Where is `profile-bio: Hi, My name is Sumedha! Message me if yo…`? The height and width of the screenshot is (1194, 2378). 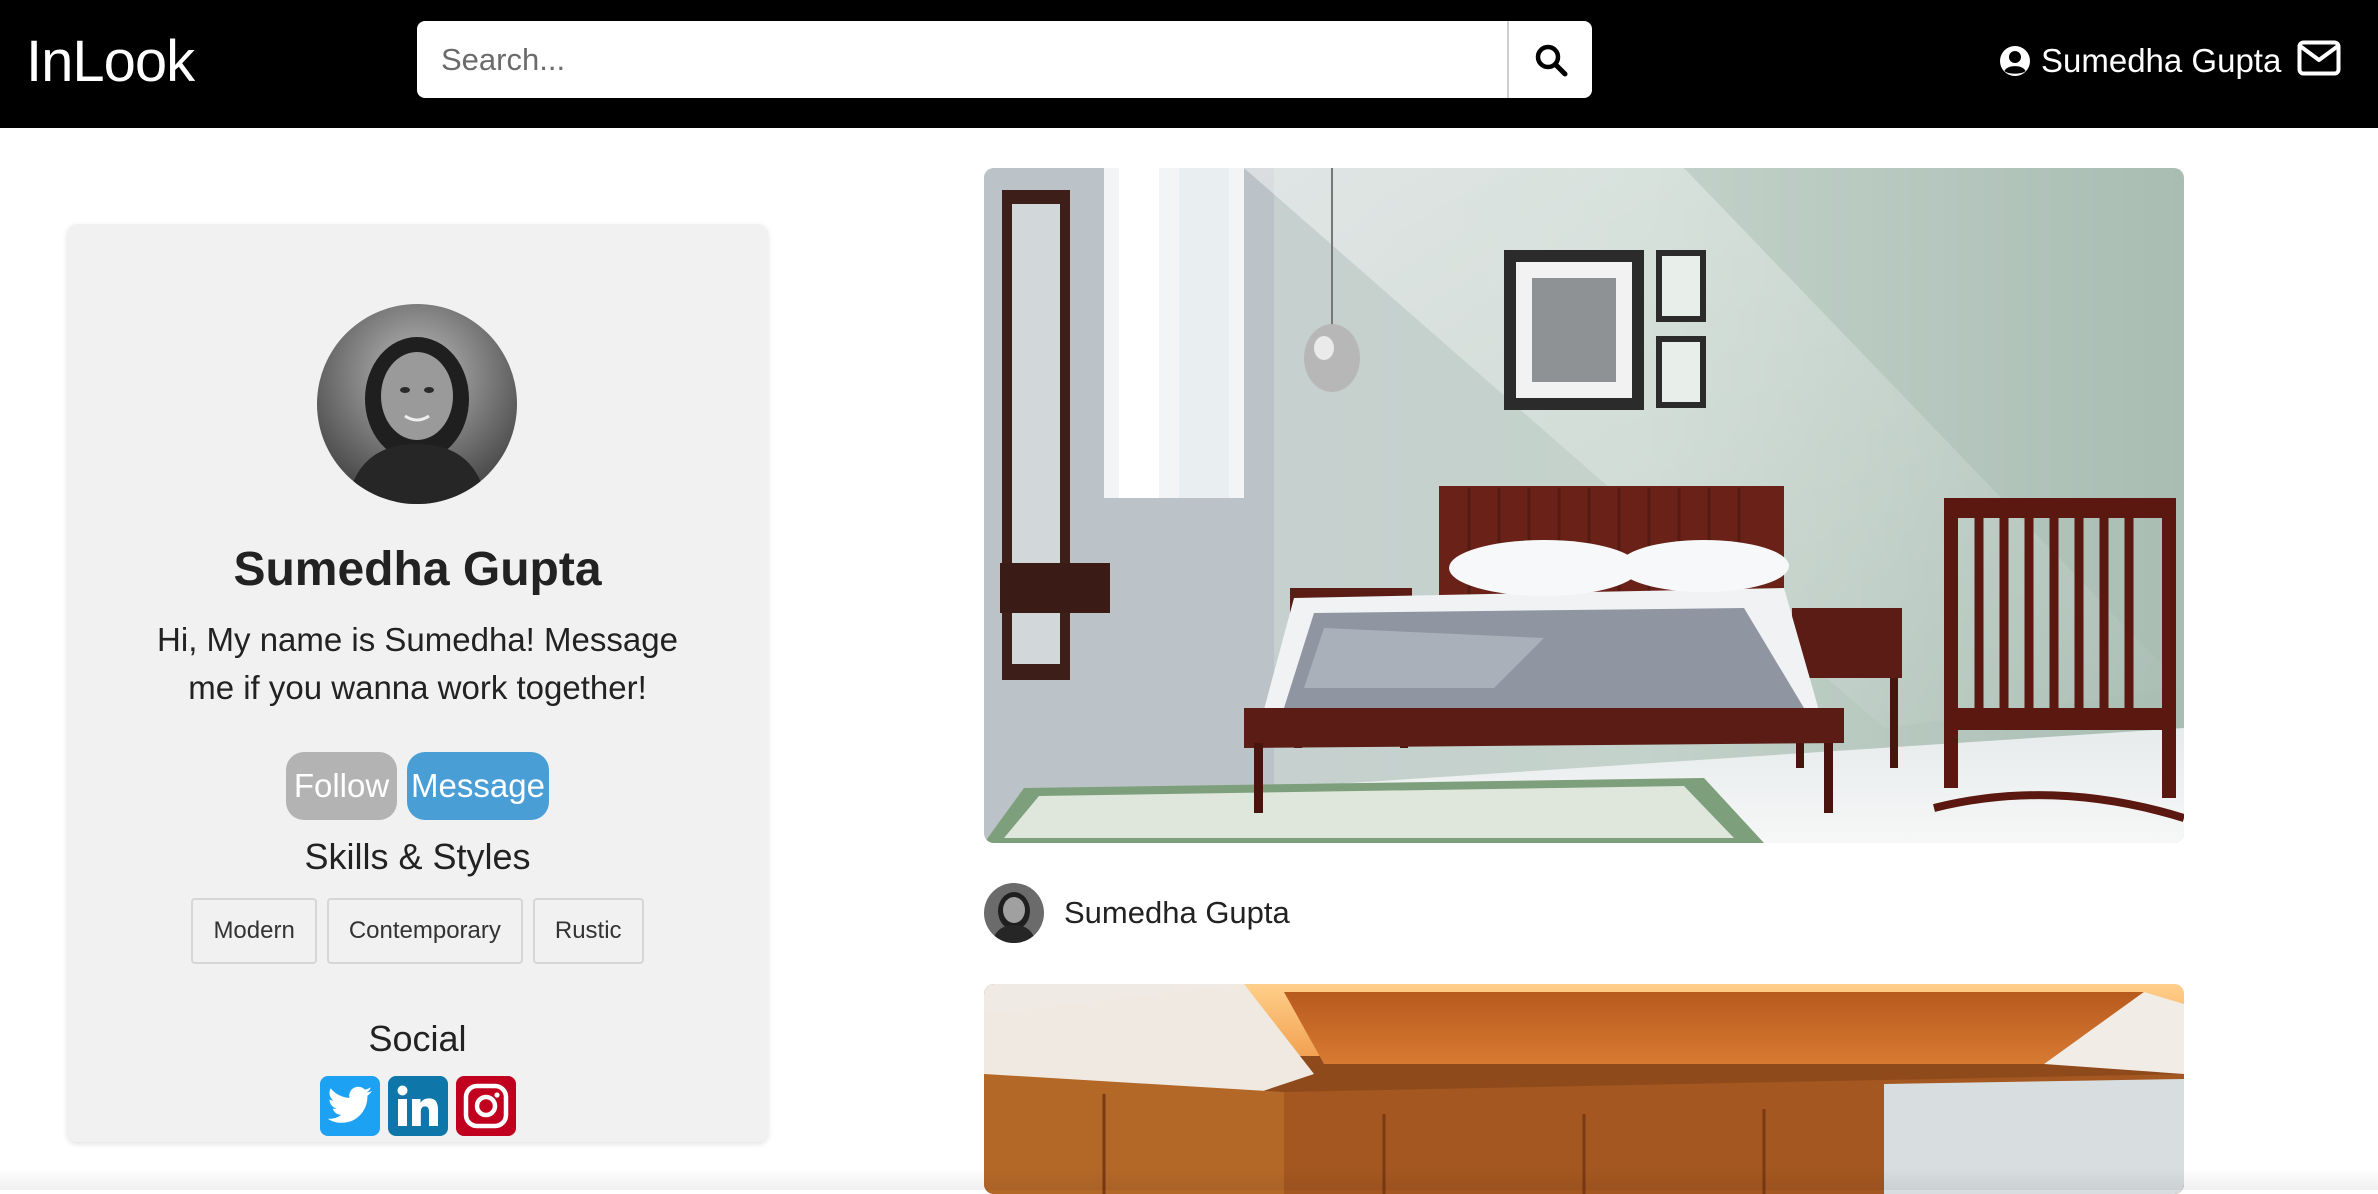 profile-bio: Hi, My name is Sumedha! Message me if yo… is located at coordinates (417, 663).